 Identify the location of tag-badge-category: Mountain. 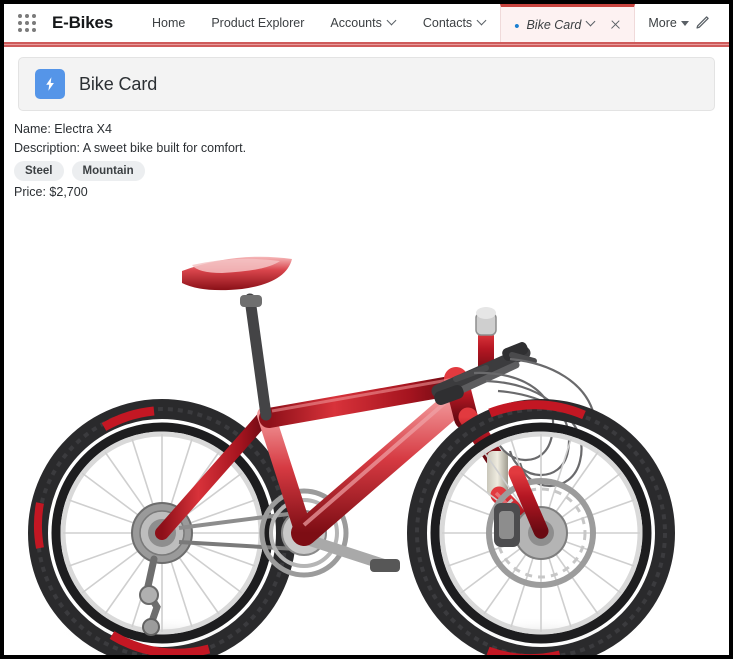
(108, 170).